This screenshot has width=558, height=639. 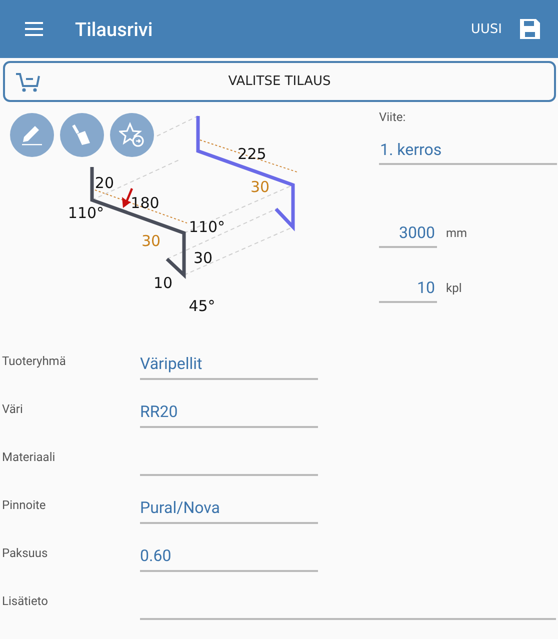 I want to click on length-field: 3000, so click(x=408, y=235).